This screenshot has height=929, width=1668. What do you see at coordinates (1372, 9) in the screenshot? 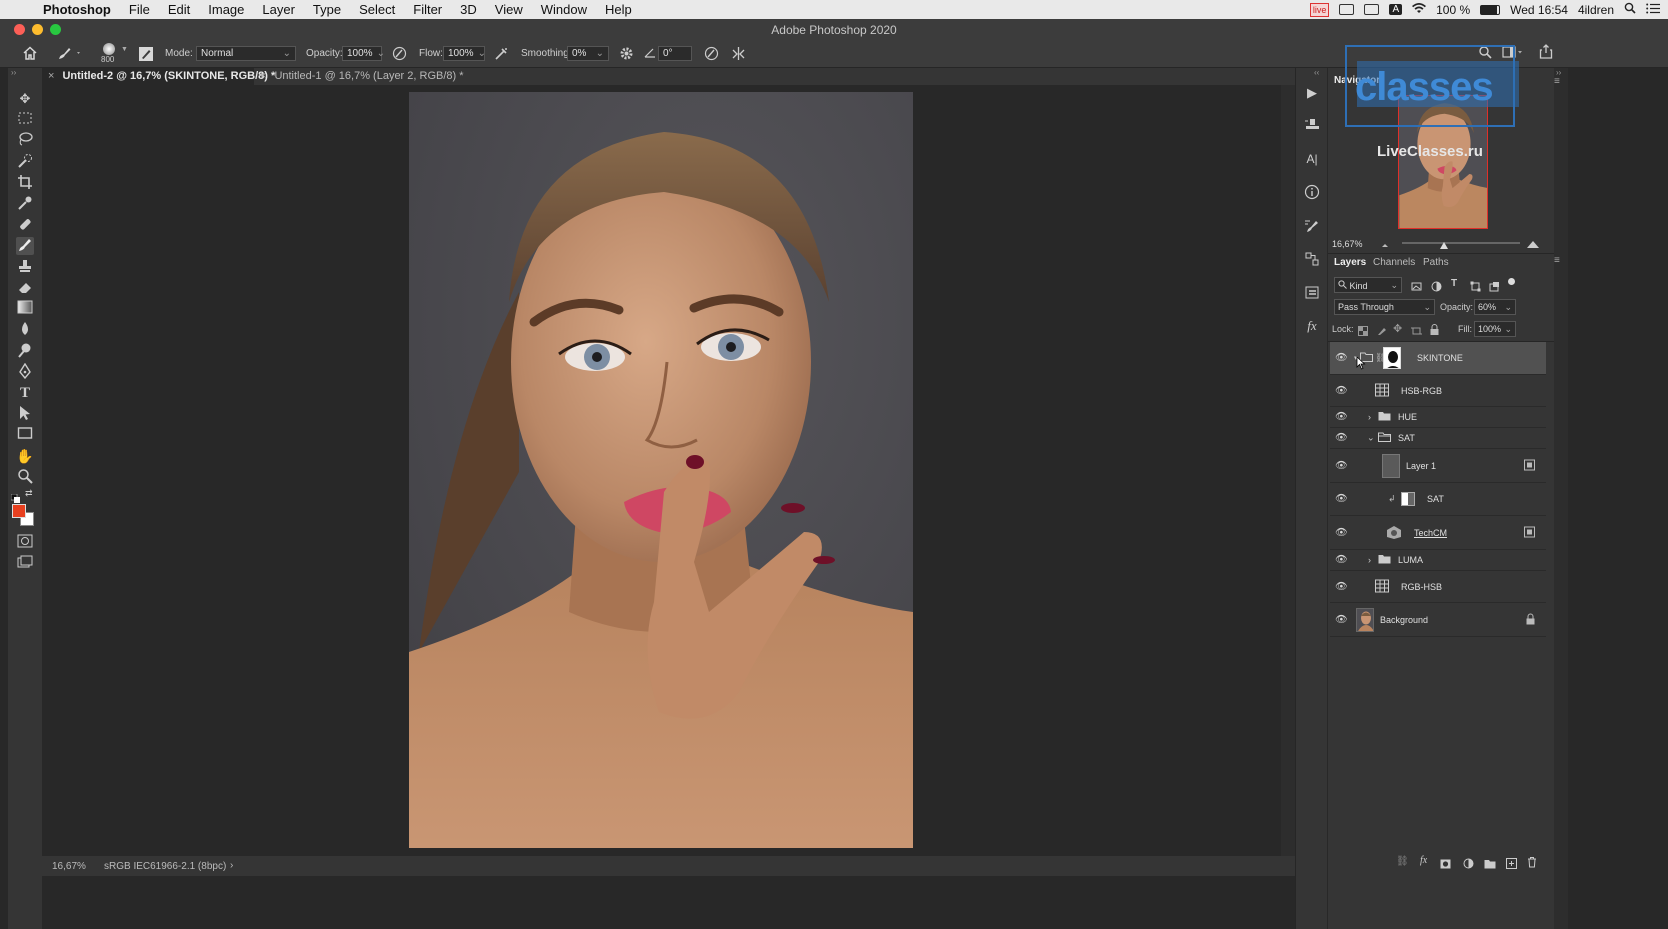
I see `screen-share-icon` at bounding box center [1372, 9].